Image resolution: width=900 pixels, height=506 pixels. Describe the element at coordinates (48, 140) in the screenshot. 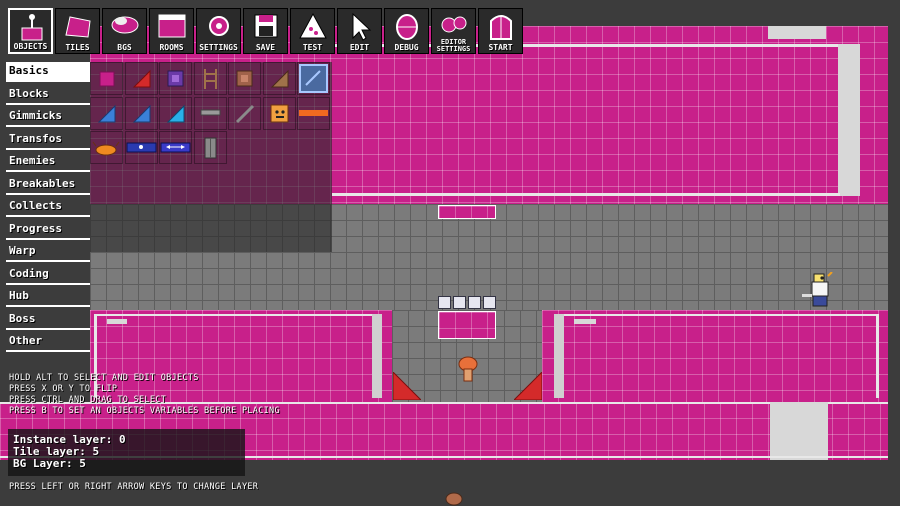

I see `category-transfos: Transfos` at that location.